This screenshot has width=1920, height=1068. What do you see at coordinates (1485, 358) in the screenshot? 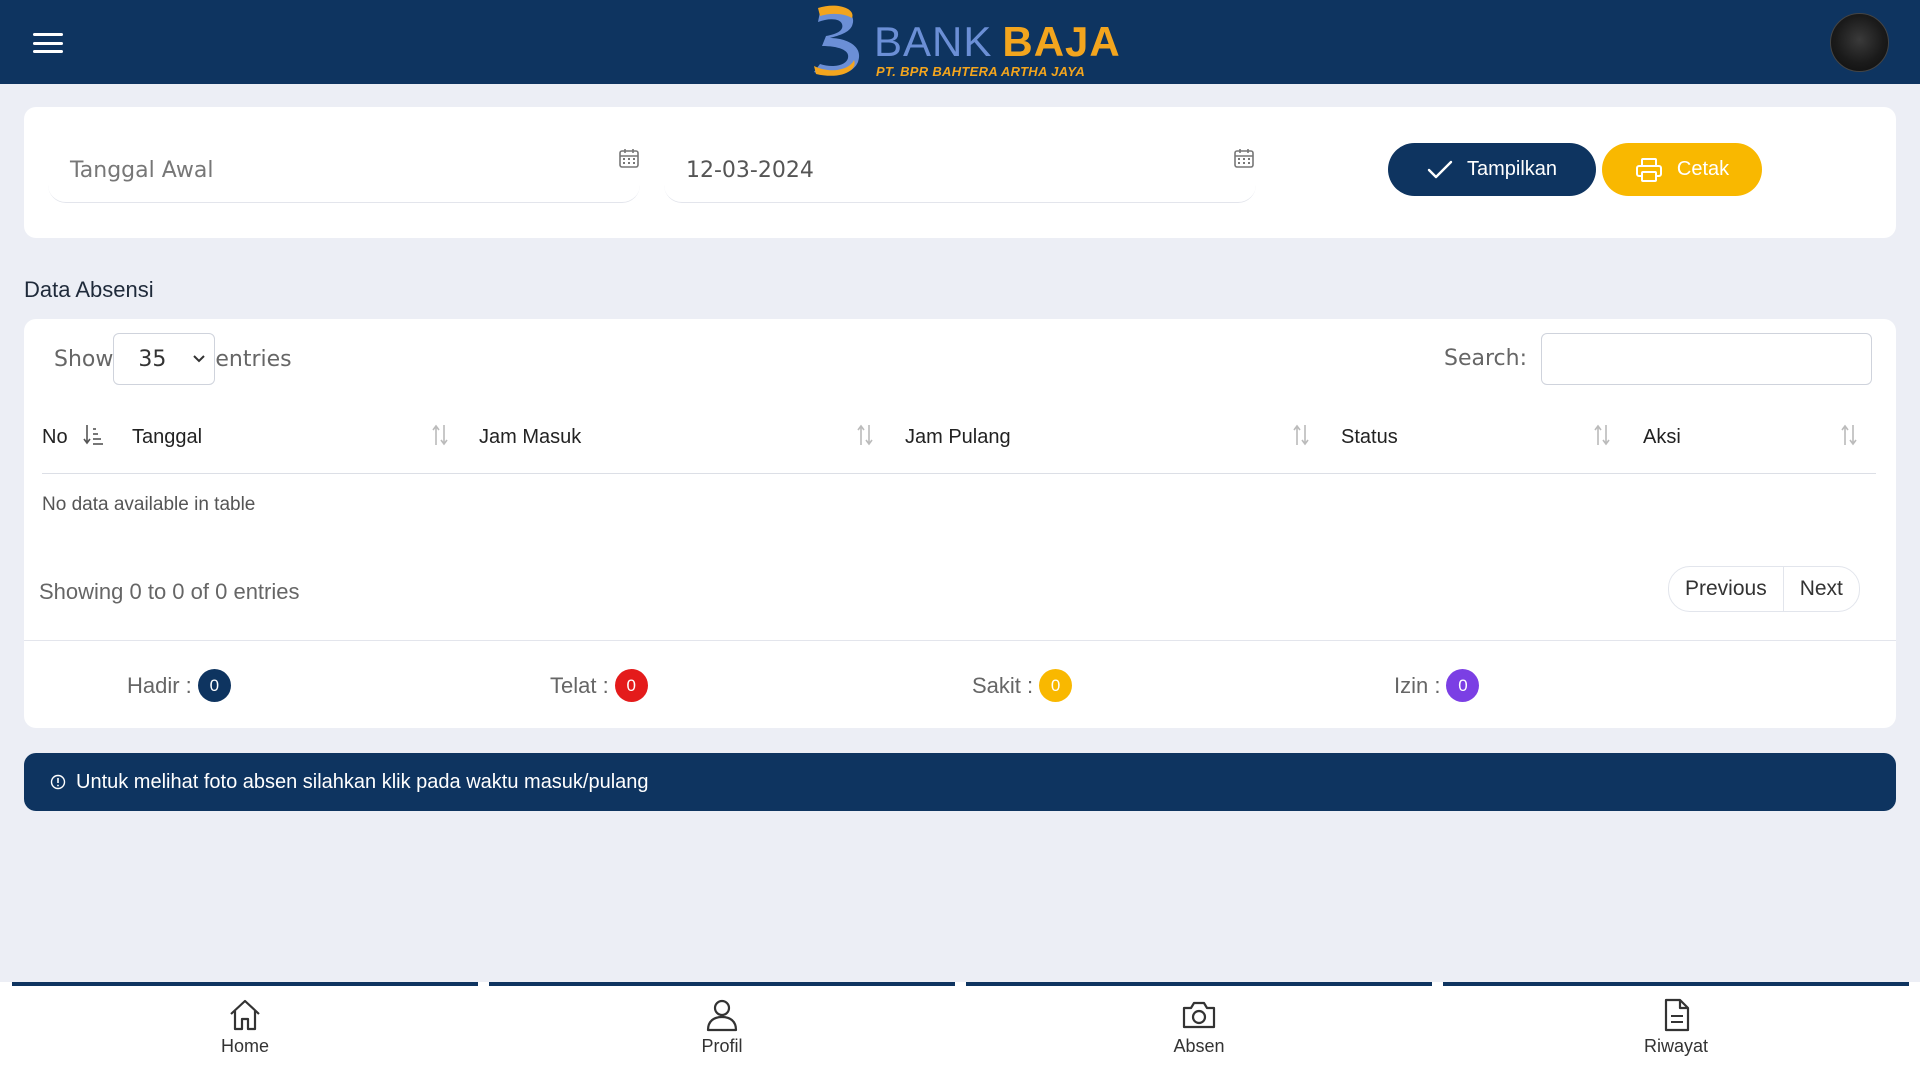
I see `search-label: Search:` at bounding box center [1485, 358].